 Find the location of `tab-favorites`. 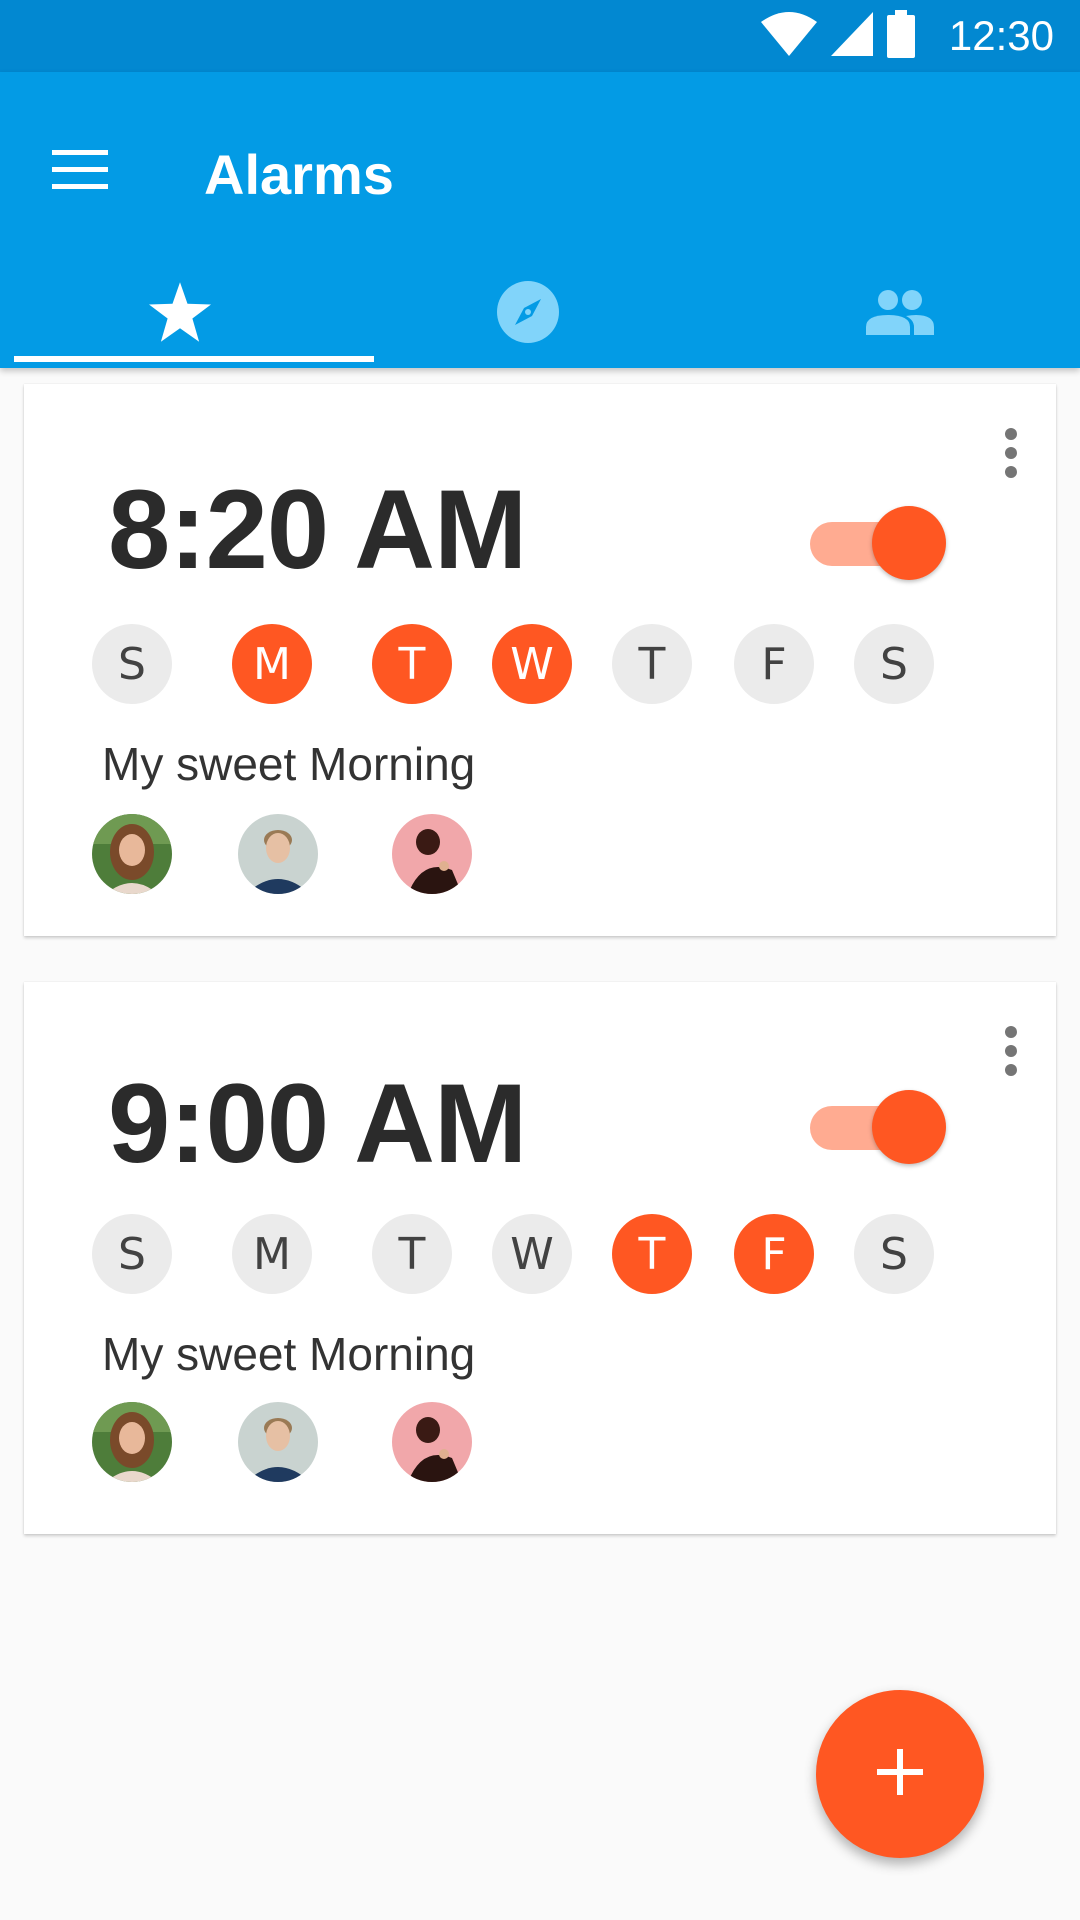

tab-favorites is located at coordinates (180, 314).